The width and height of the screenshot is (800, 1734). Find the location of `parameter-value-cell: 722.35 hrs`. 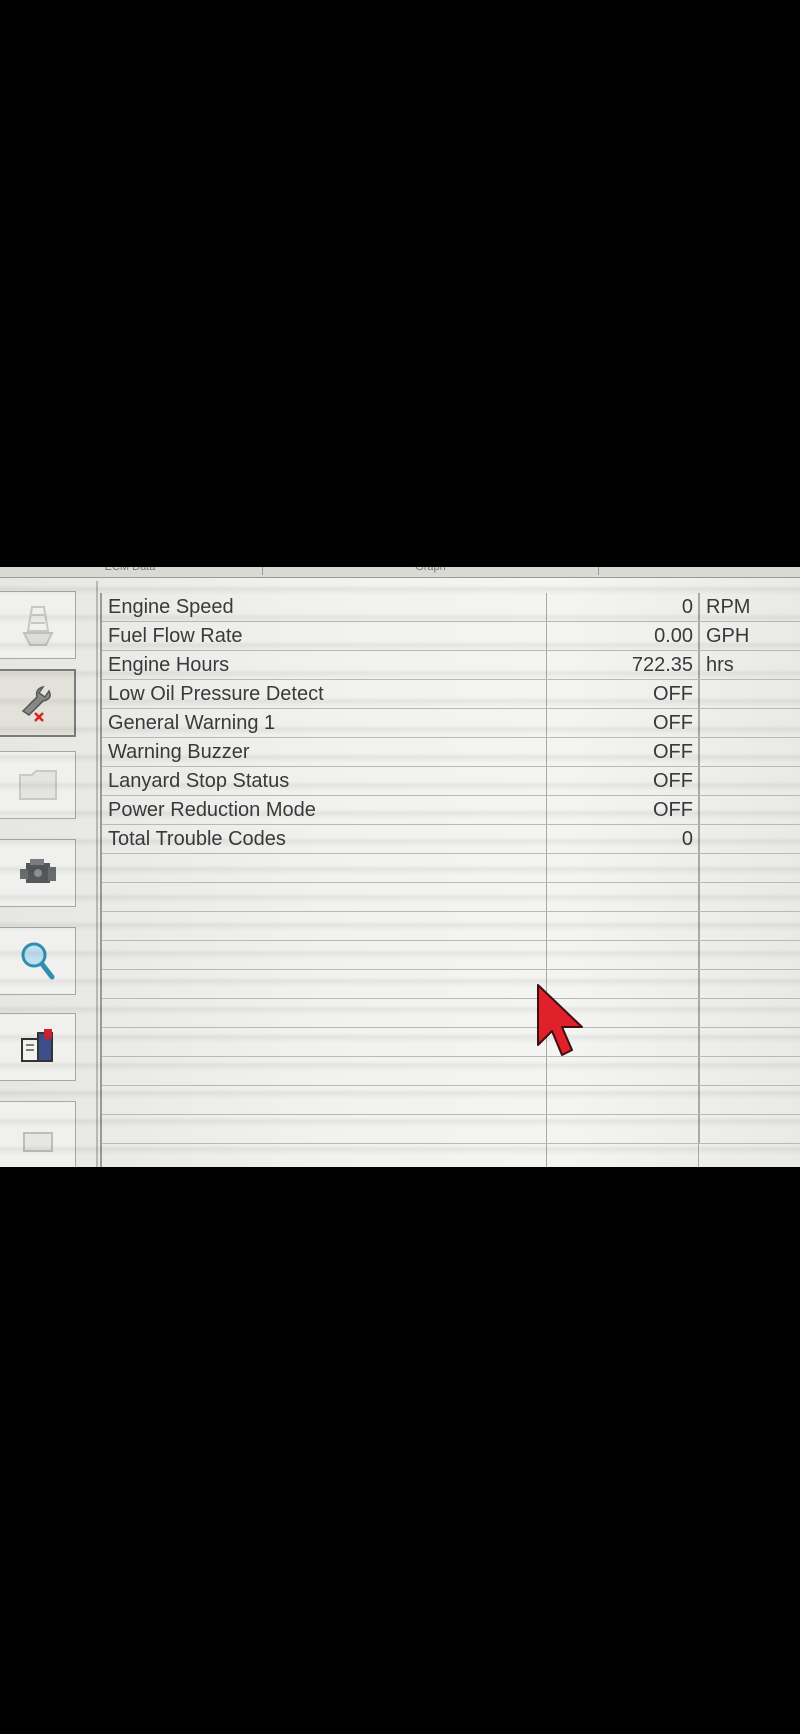

parameter-value-cell: 722.35 hrs is located at coordinates (672, 665).